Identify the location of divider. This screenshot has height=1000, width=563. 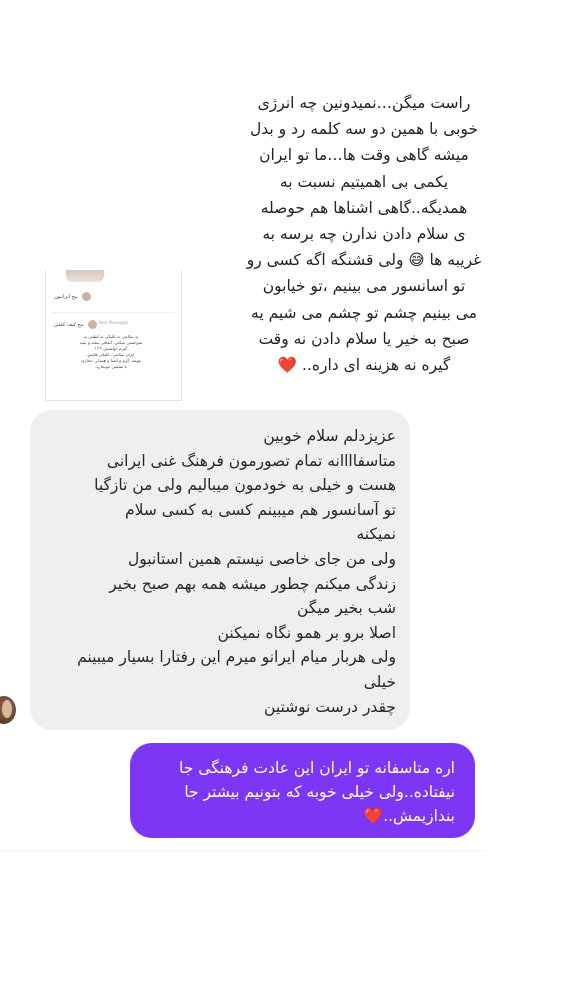
(242, 850).